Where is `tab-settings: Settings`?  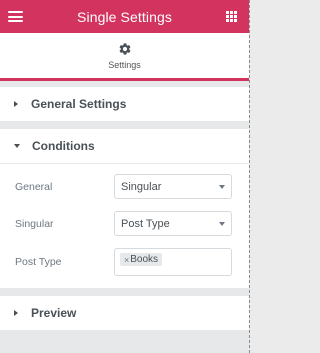
tab-settings: Settings is located at coordinates (124, 57).